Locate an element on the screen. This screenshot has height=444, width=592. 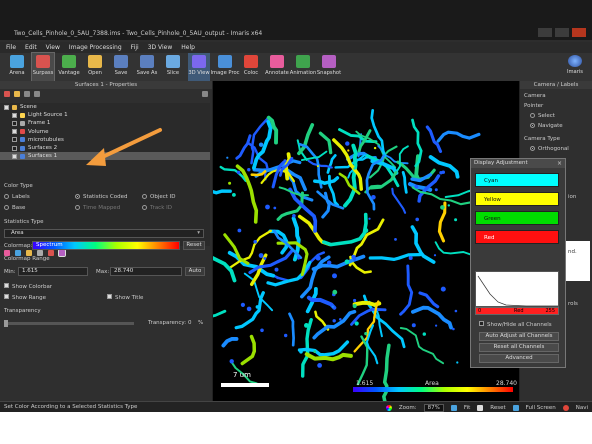
histogram is located at coordinates (517, 289).